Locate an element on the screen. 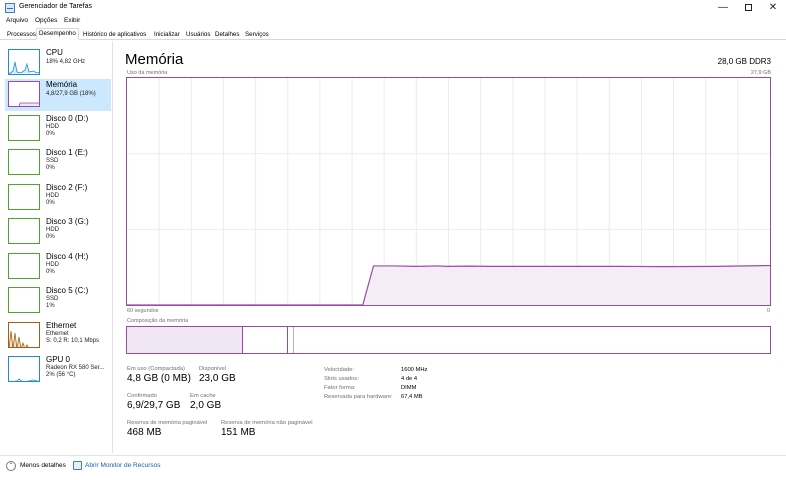 Image resolution: width=786 pixels, height=480 pixels. stat-value: 23,0 GB is located at coordinates (217, 378).